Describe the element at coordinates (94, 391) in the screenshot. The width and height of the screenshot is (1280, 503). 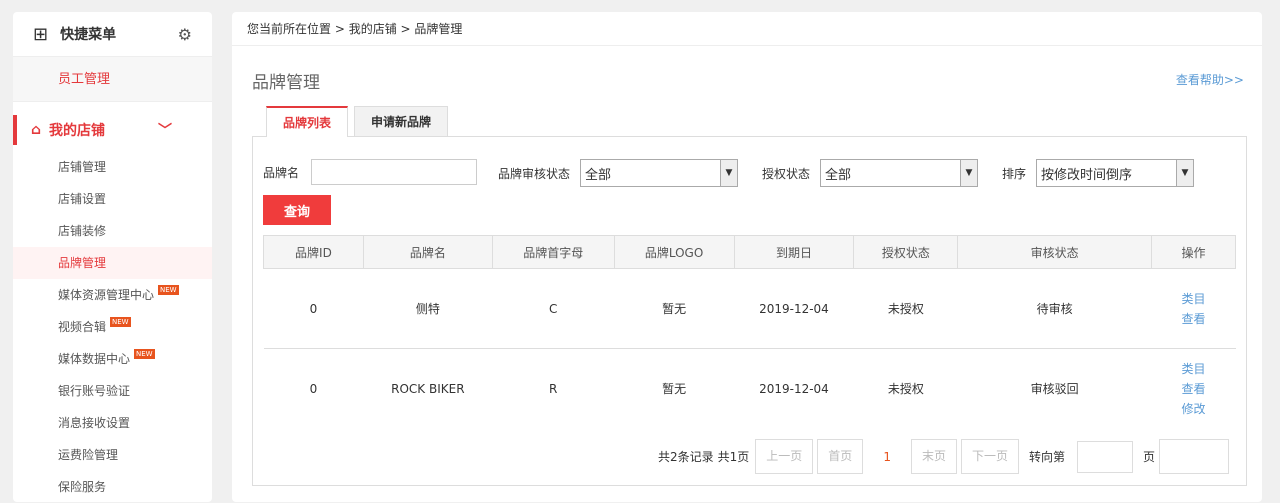
I see `sidebar-item-label: 银行账号验证` at that location.